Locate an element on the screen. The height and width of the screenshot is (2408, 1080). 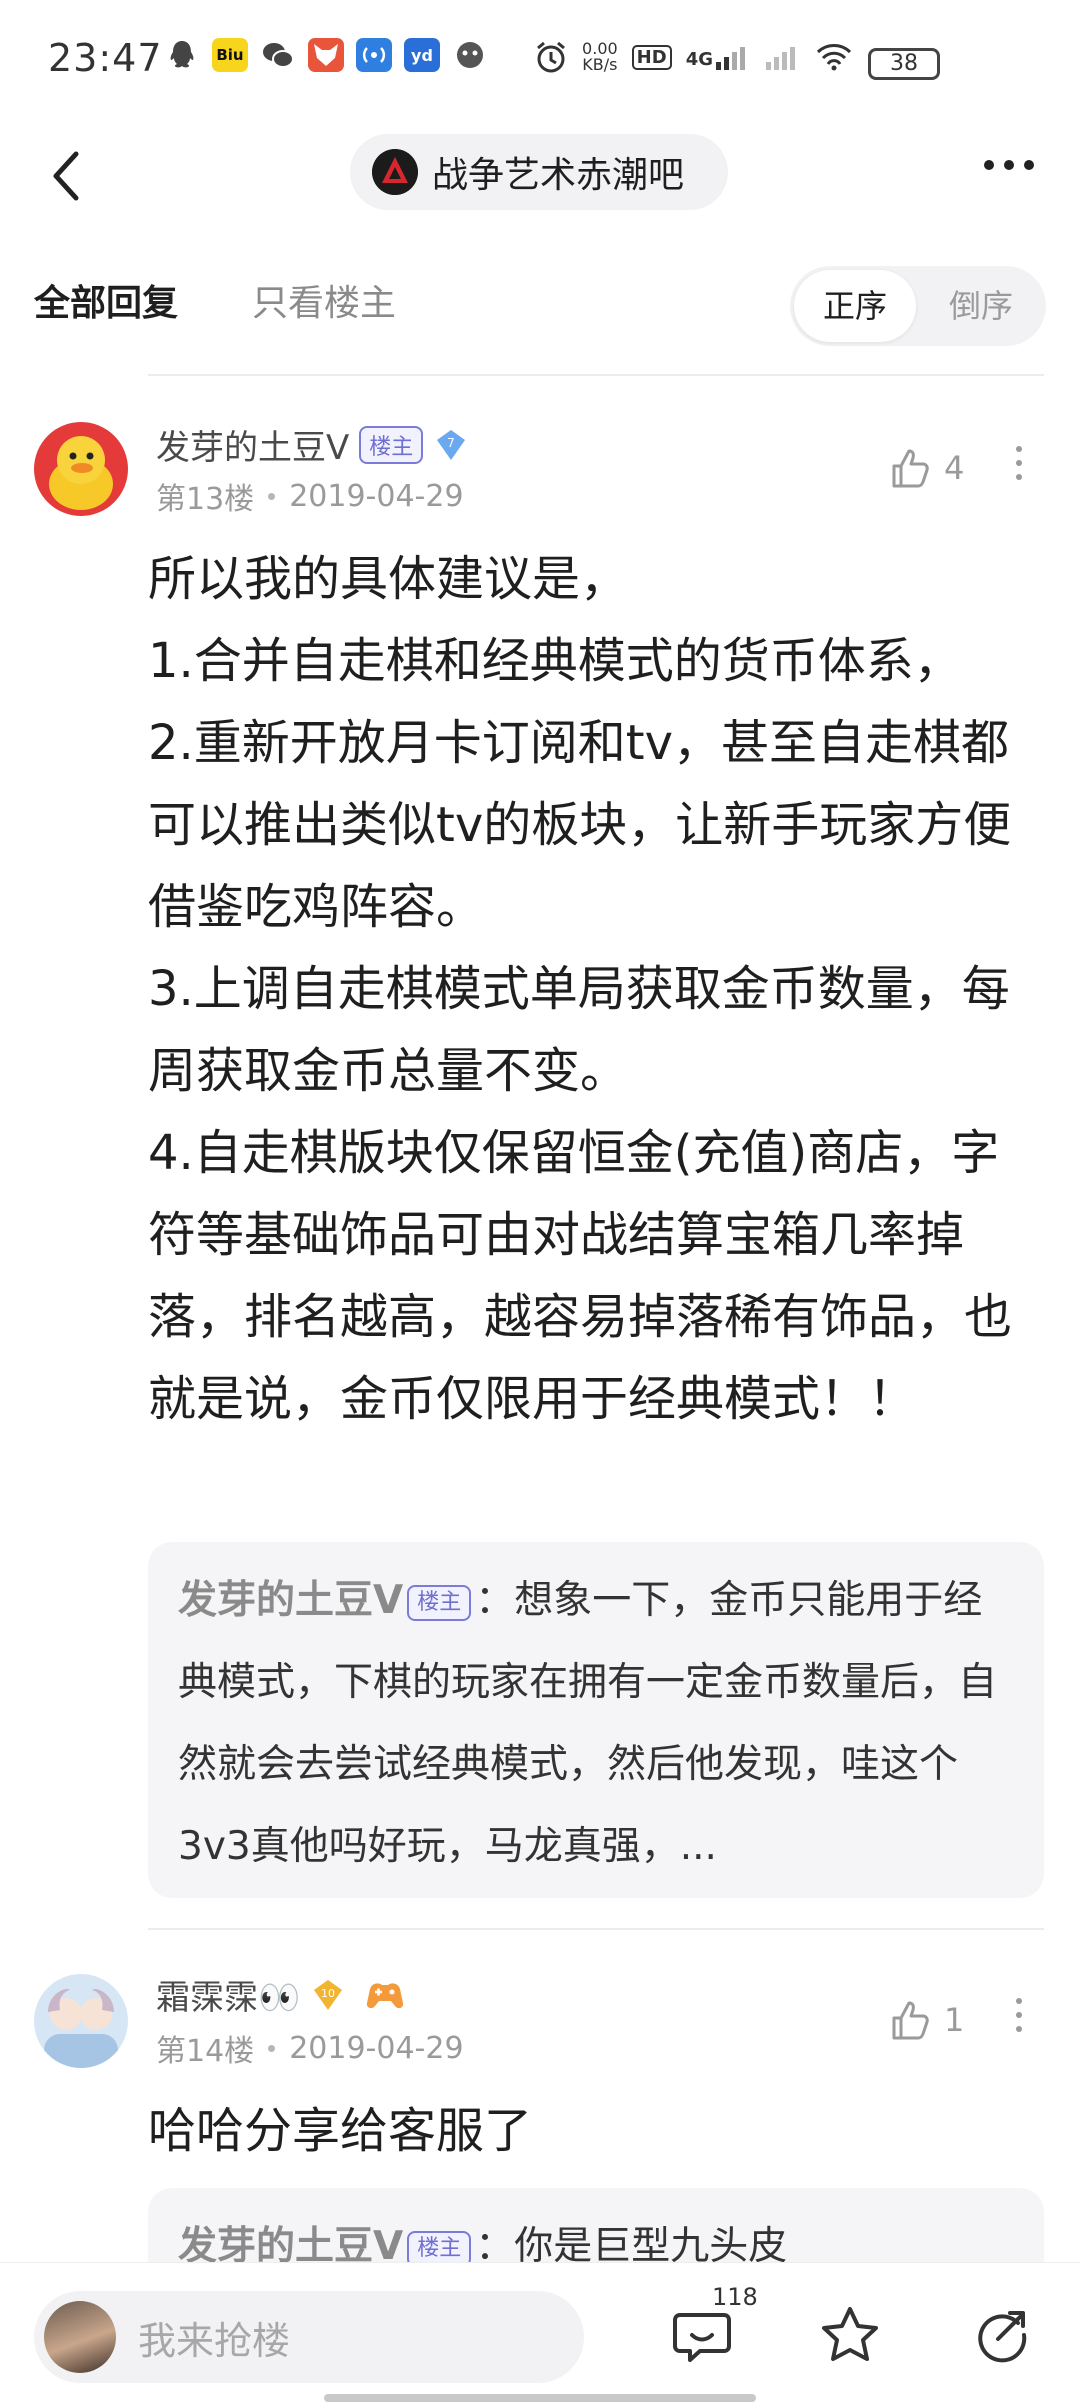
top-nav: 战争艺术赤潮吧 is located at coordinates (540, 174).